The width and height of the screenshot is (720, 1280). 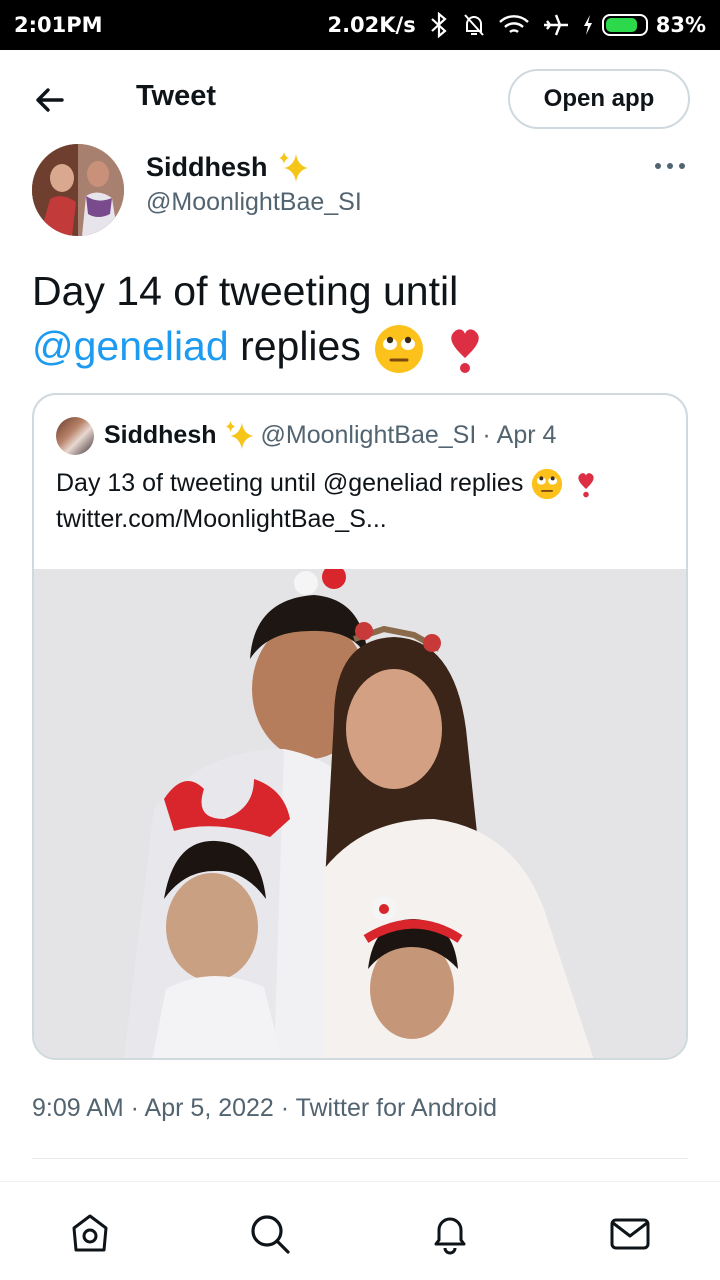 I want to click on nav-search, so click(x=270, y=1234).